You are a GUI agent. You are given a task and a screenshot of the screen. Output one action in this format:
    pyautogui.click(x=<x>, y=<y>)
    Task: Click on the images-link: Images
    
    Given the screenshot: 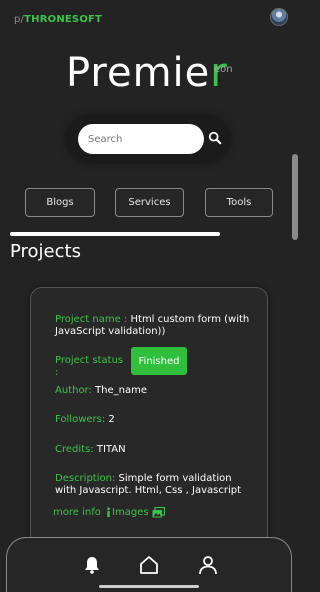 What is the action you would take?
    pyautogui.click(x=138, y=512)
    